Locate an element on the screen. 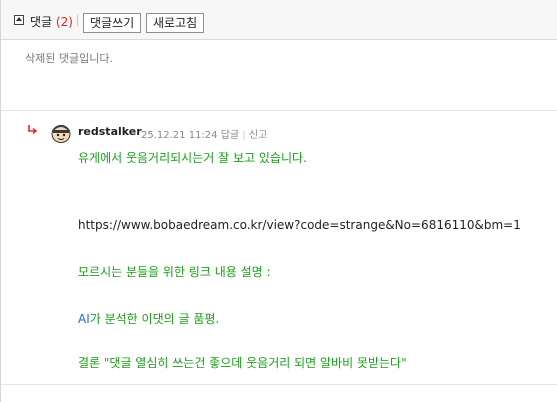 The height and width of the screenshot is (402, 557). comment-line-4: AI가 분석한 이댓의 글 품평. is located at coordinates (148, 318).